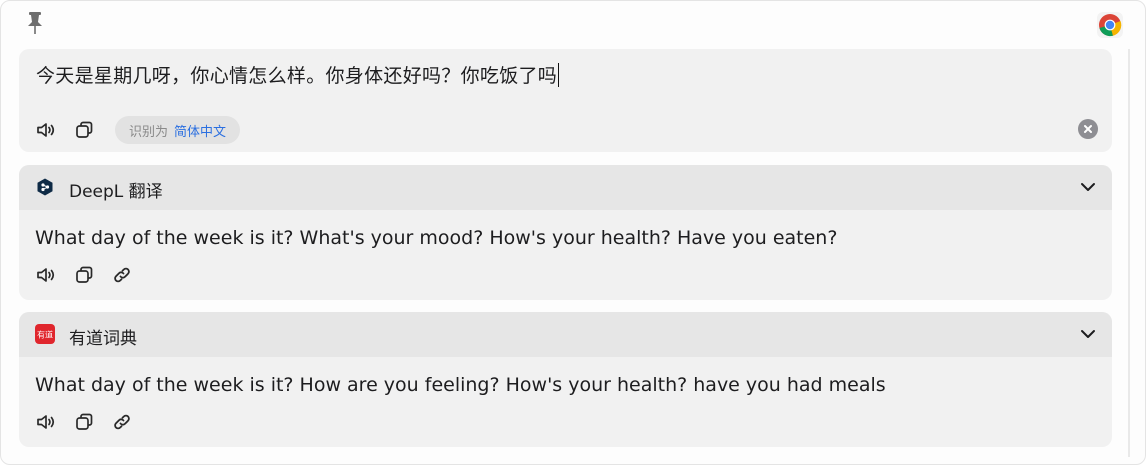 The image size is (1146, 465). Describe the element at coordinates (559, 75) in the screenshot. I see `text-caret` at that location.